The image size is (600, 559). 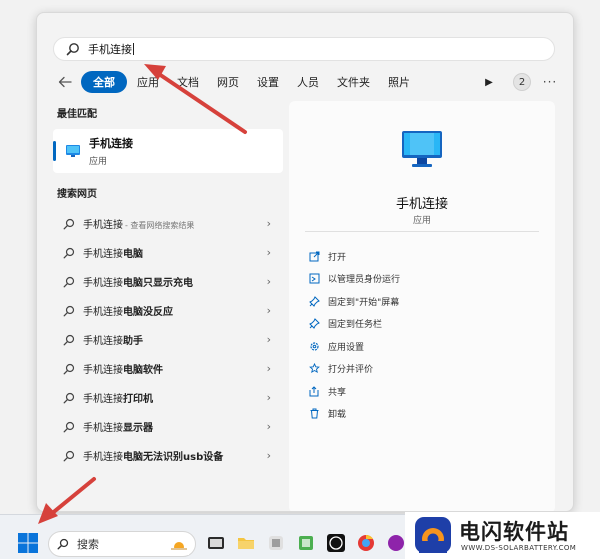 I want to click on web-suggestion: 手机连接电脑软件 ›, so click(x=168, y=368).